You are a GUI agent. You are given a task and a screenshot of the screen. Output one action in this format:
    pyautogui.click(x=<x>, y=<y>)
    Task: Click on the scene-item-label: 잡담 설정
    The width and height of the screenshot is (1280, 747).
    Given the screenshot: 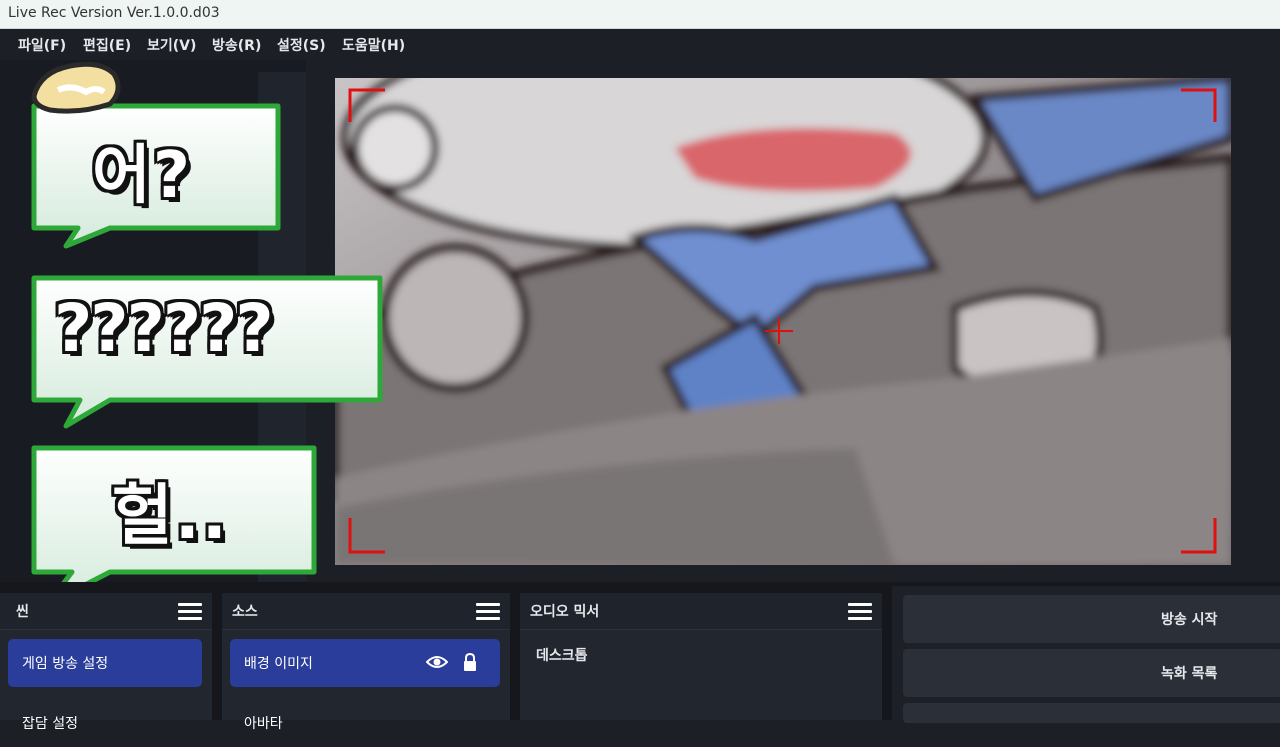 What is the action you would take?
    pyautogui.click(x=50, y=724)
    